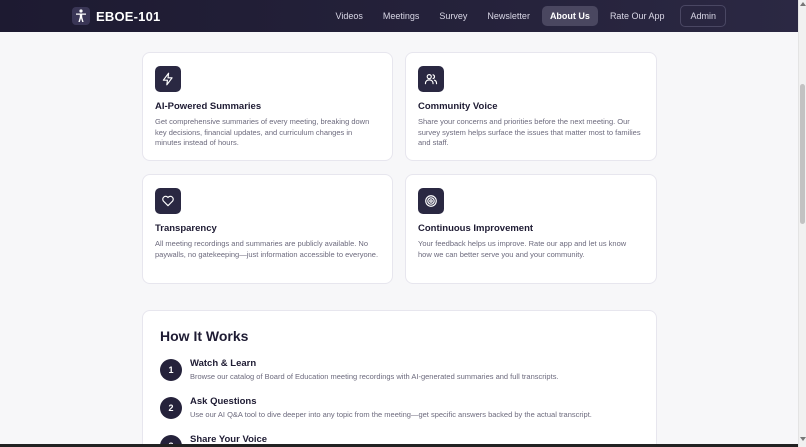 Image resolution: width=806 pixels, height=447 pixels. I want to click on nav-survey: Survey, so click(453, 16).